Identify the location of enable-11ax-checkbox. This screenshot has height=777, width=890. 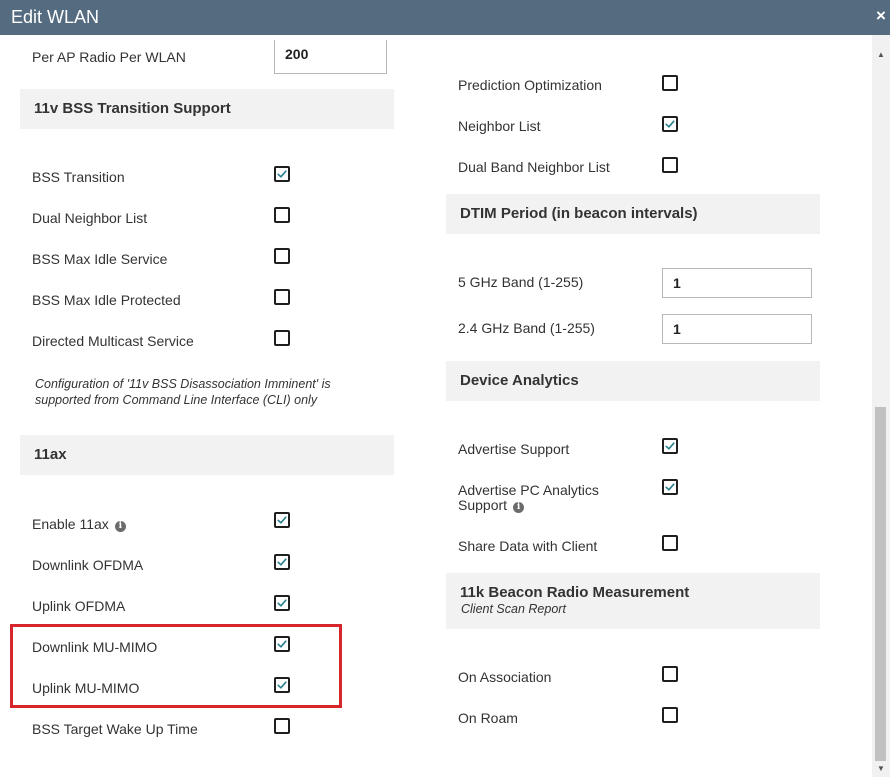
(282, 520).